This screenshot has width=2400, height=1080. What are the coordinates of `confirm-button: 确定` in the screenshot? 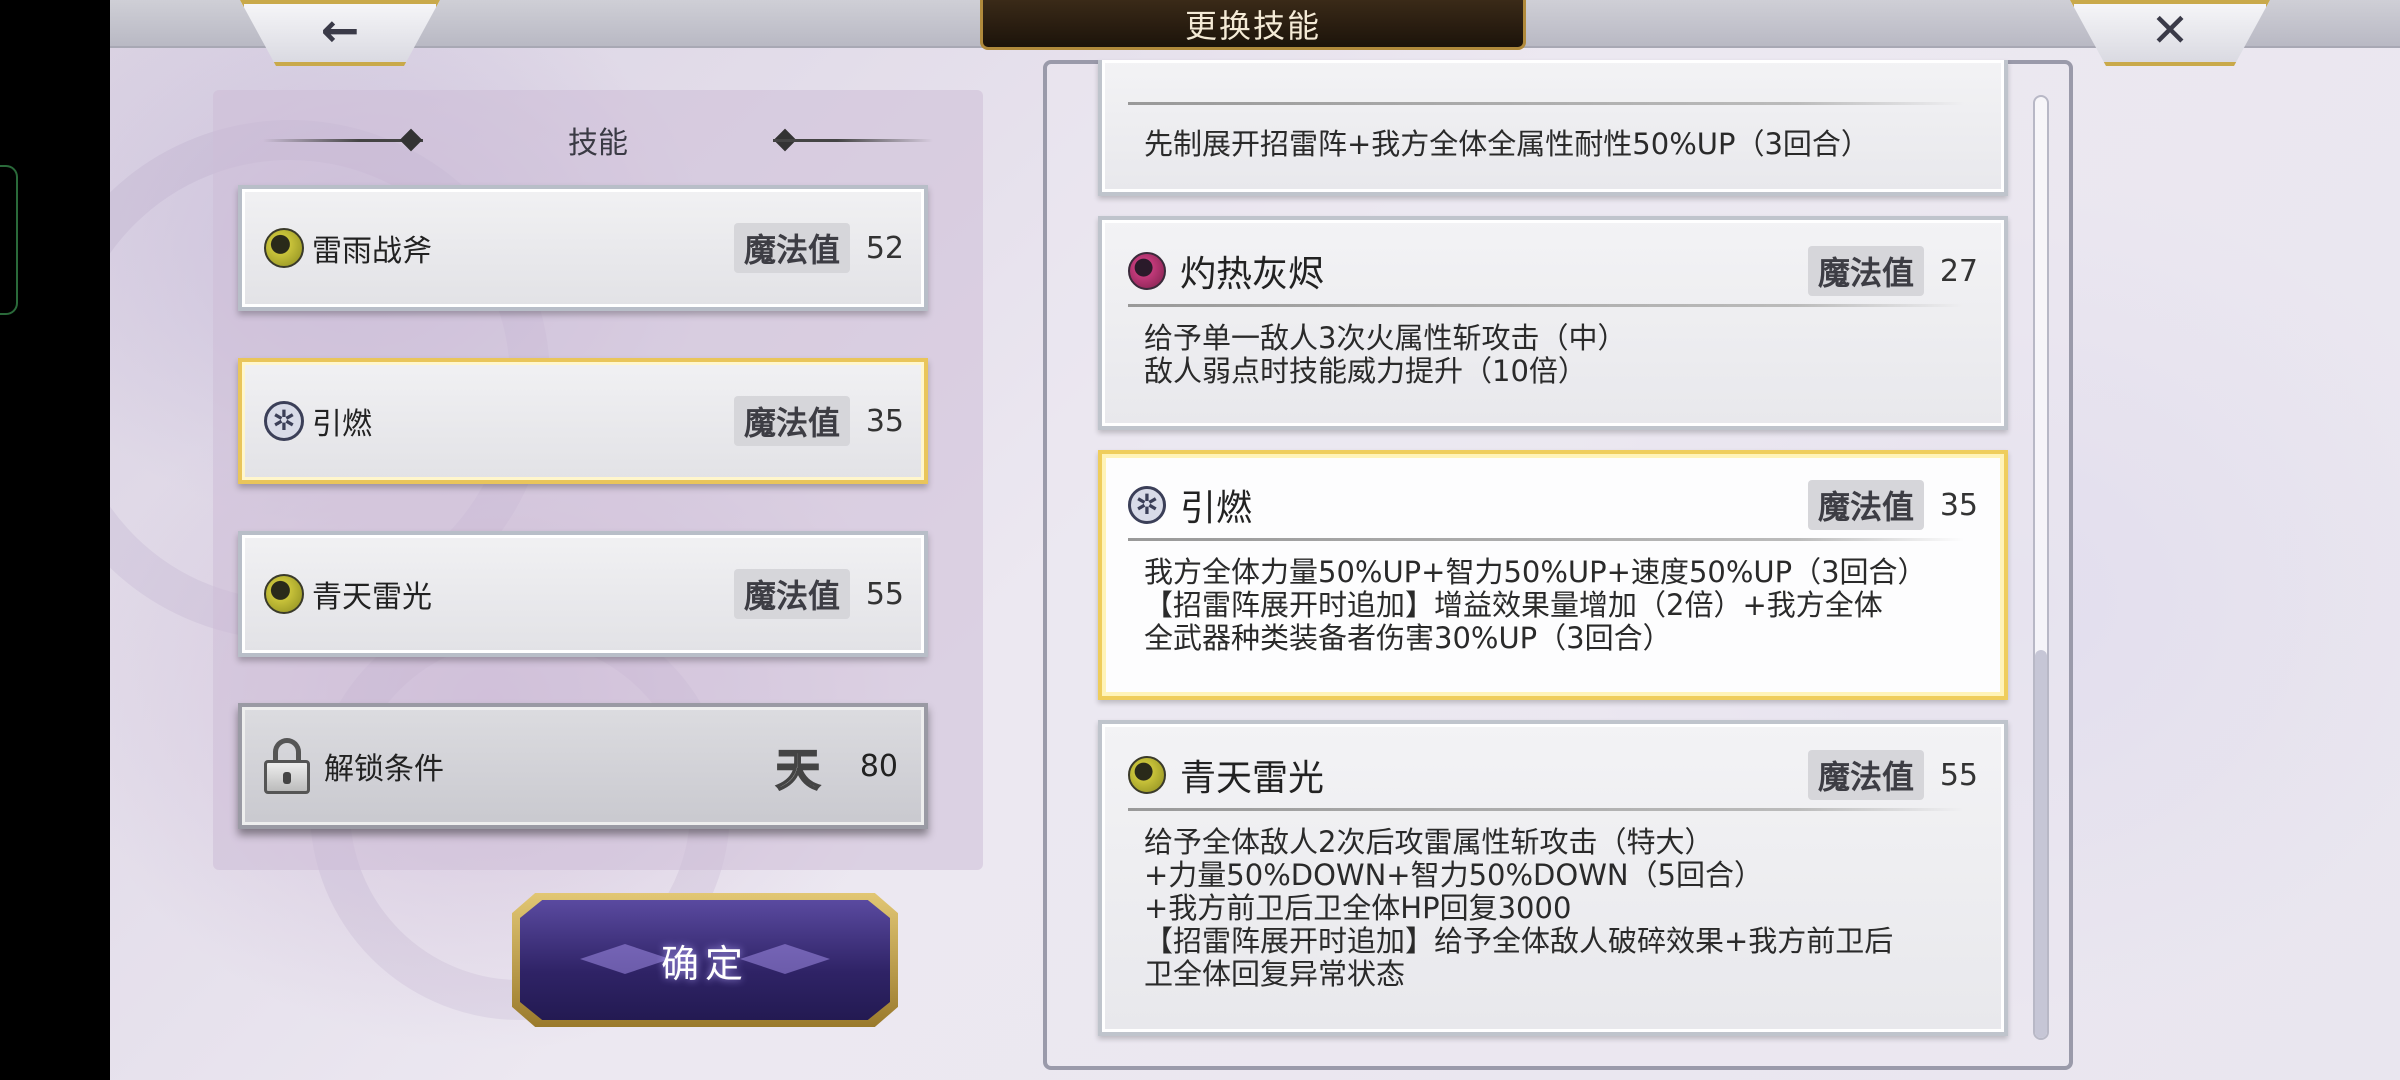 It's located at (705, 960).